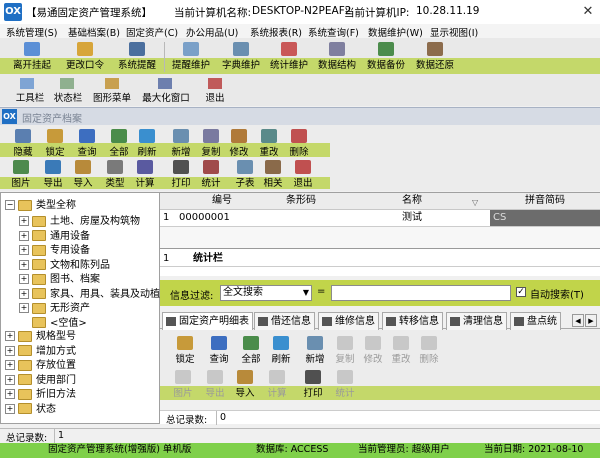 This screenshot has width=600, height=458. Describe the element at coordinates (115, 174) in the screenshot. I see `type-button: 类型` at that location.